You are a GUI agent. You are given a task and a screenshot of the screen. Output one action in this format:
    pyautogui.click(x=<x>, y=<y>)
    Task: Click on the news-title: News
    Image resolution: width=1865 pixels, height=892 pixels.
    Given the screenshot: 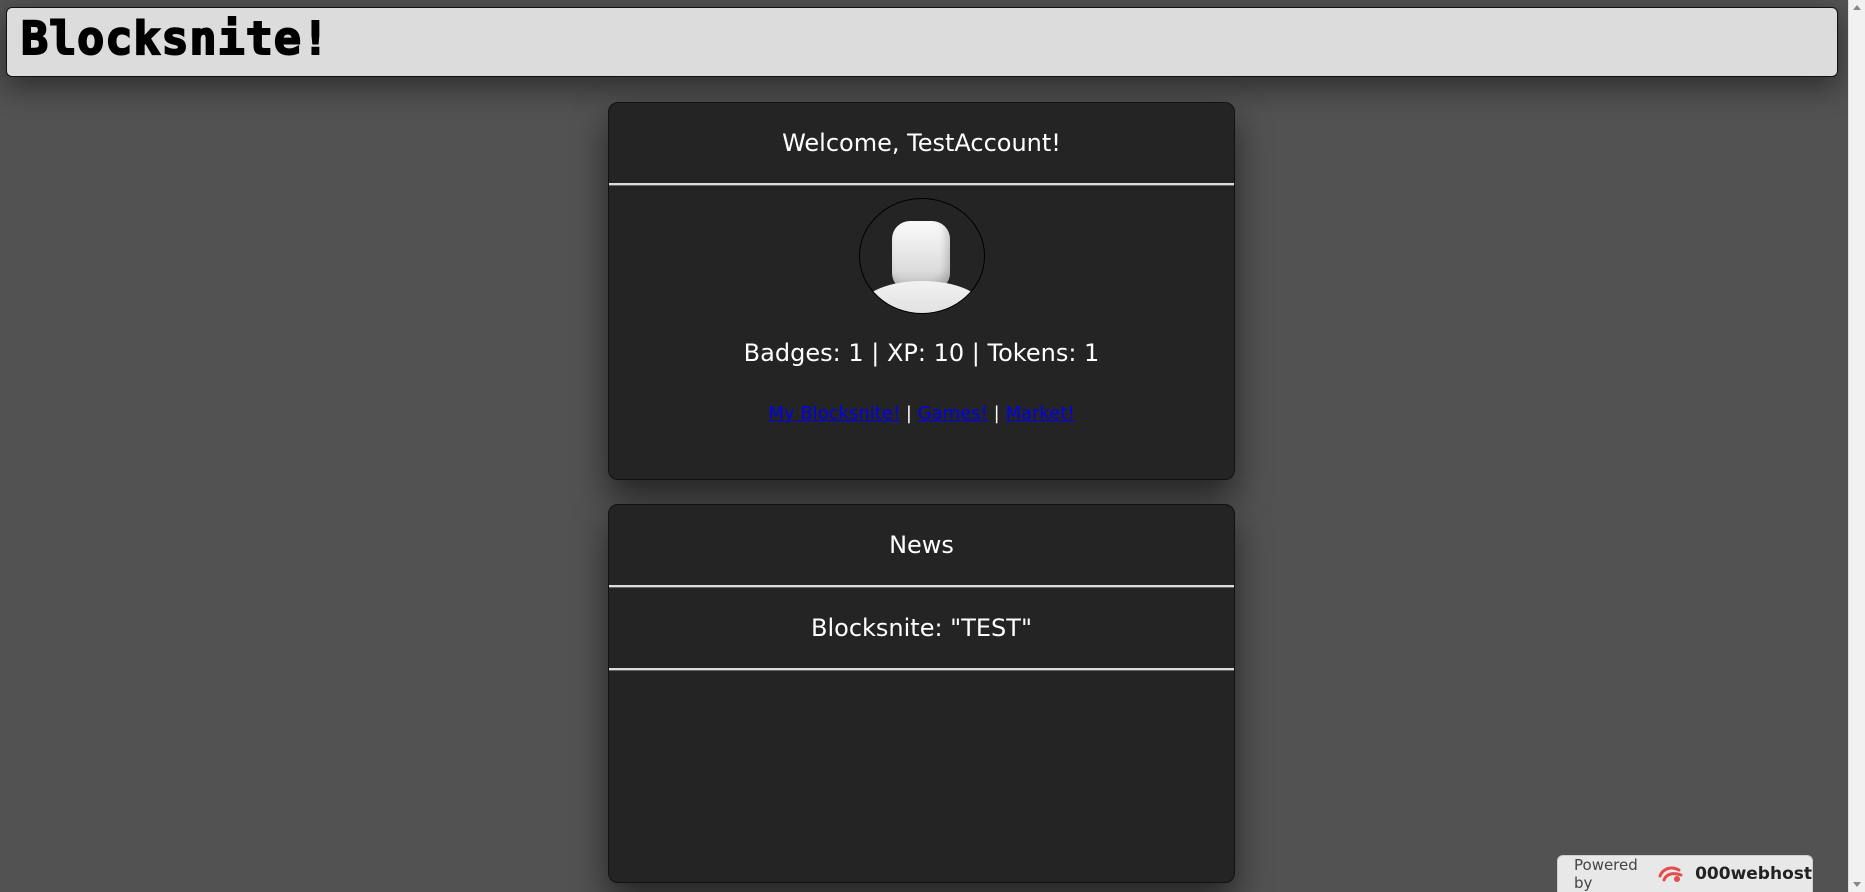 What is the action you would take?
    pyautogui.click(x=921, y=545)
    